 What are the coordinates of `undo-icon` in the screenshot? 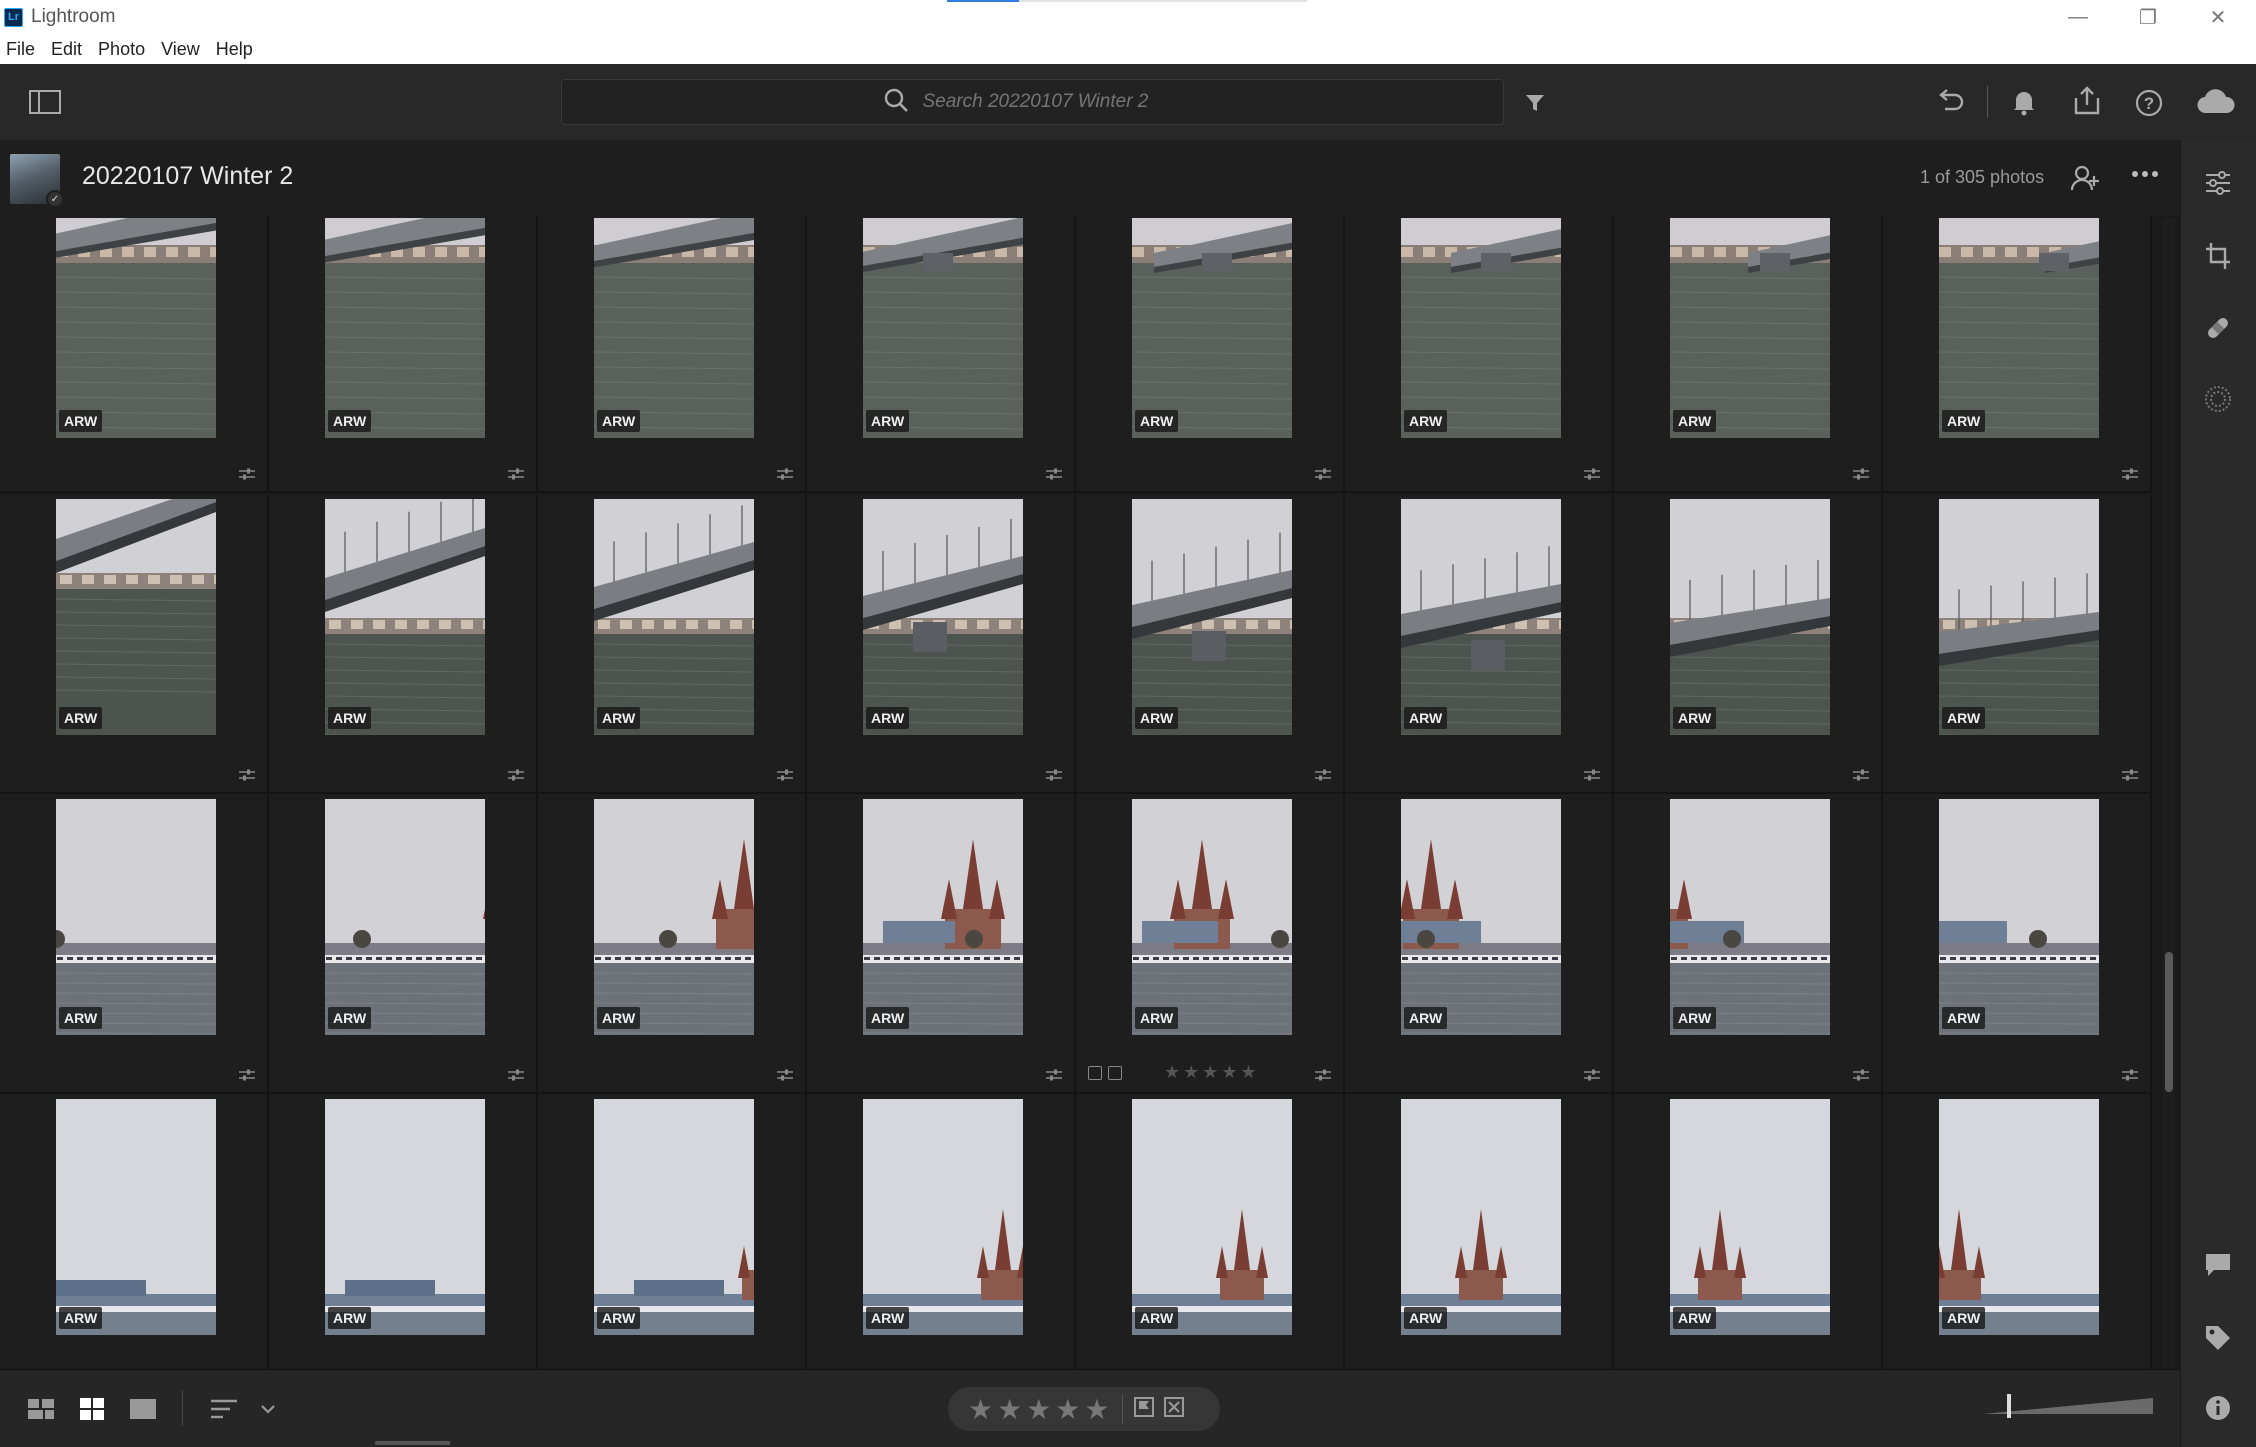 It's located at (1951, 102).